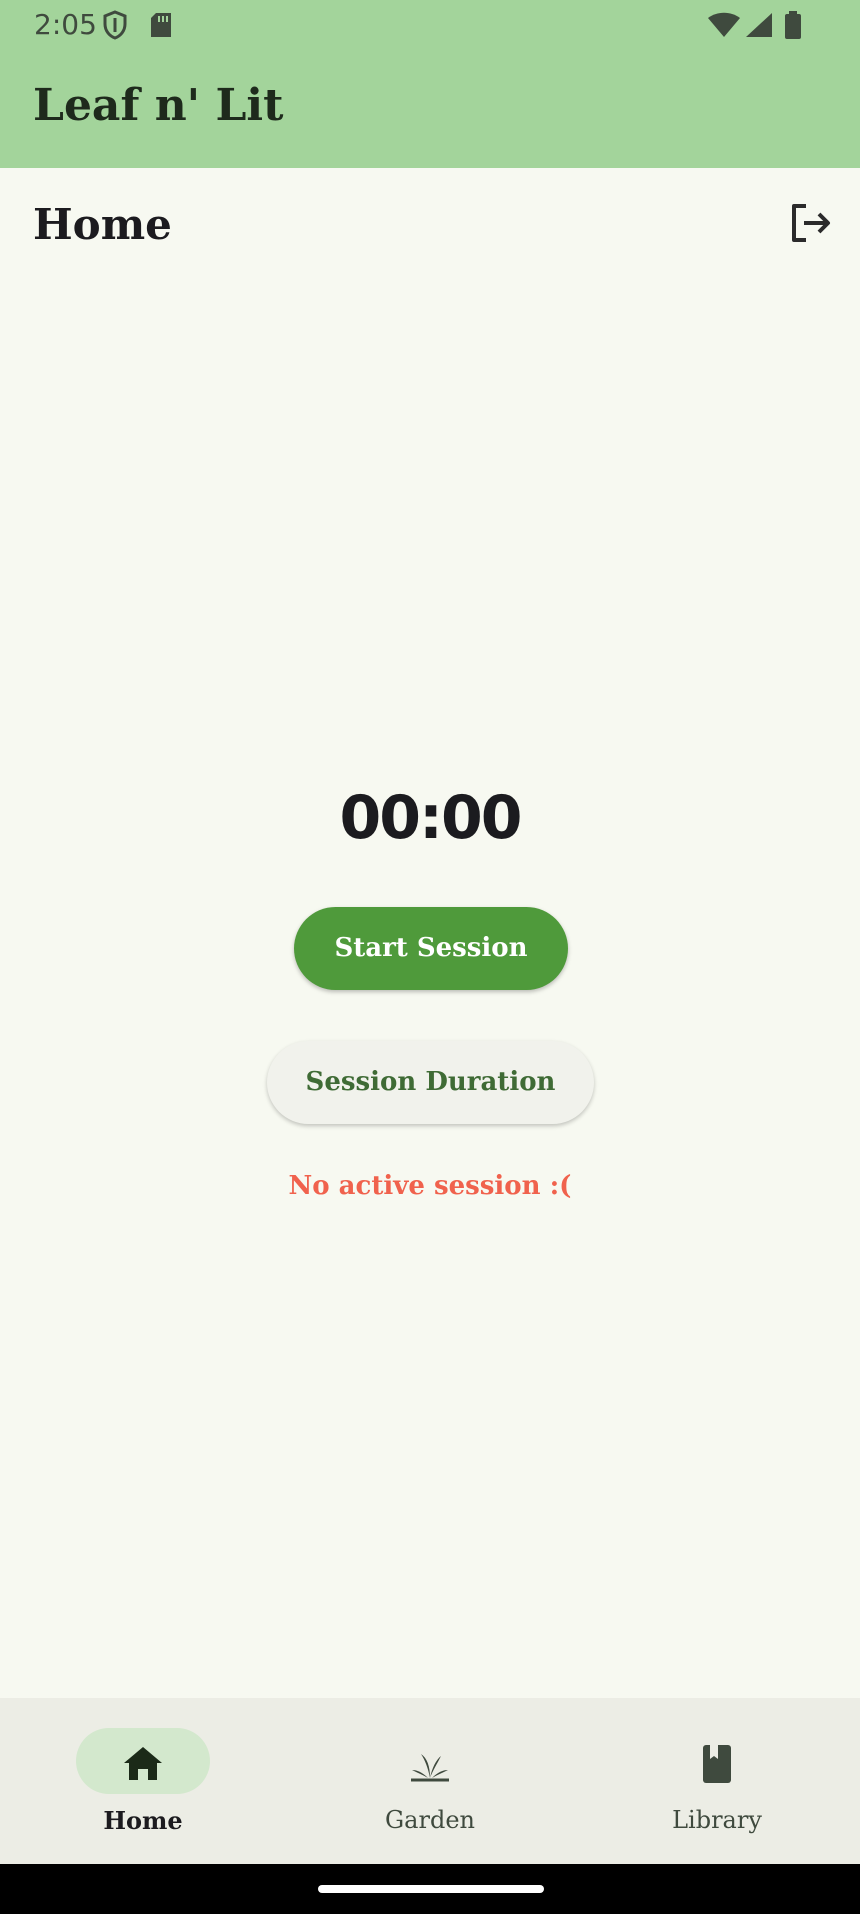 This screenshot has height=1914, width=860. I want to click on session-duration-button: Session Duration, so click(430, 1082).